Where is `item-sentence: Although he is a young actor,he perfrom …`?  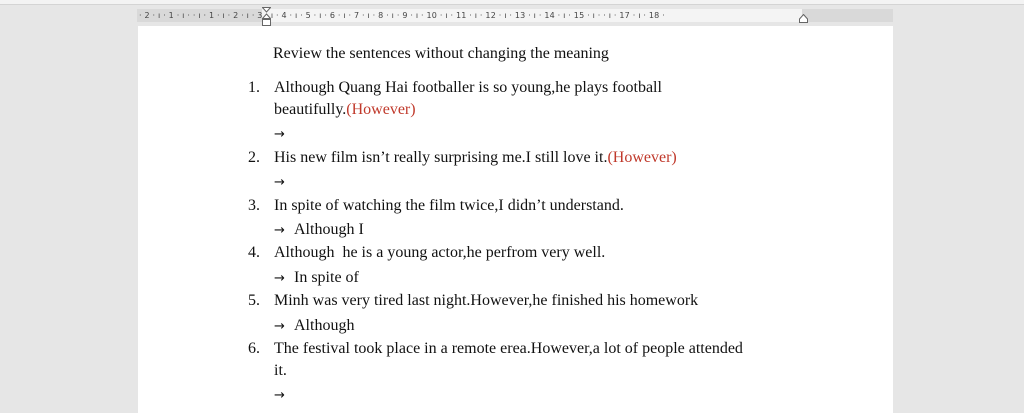
item-sentence: Although he is a young actor,he perfrom … is located at coordinates (440, 252).